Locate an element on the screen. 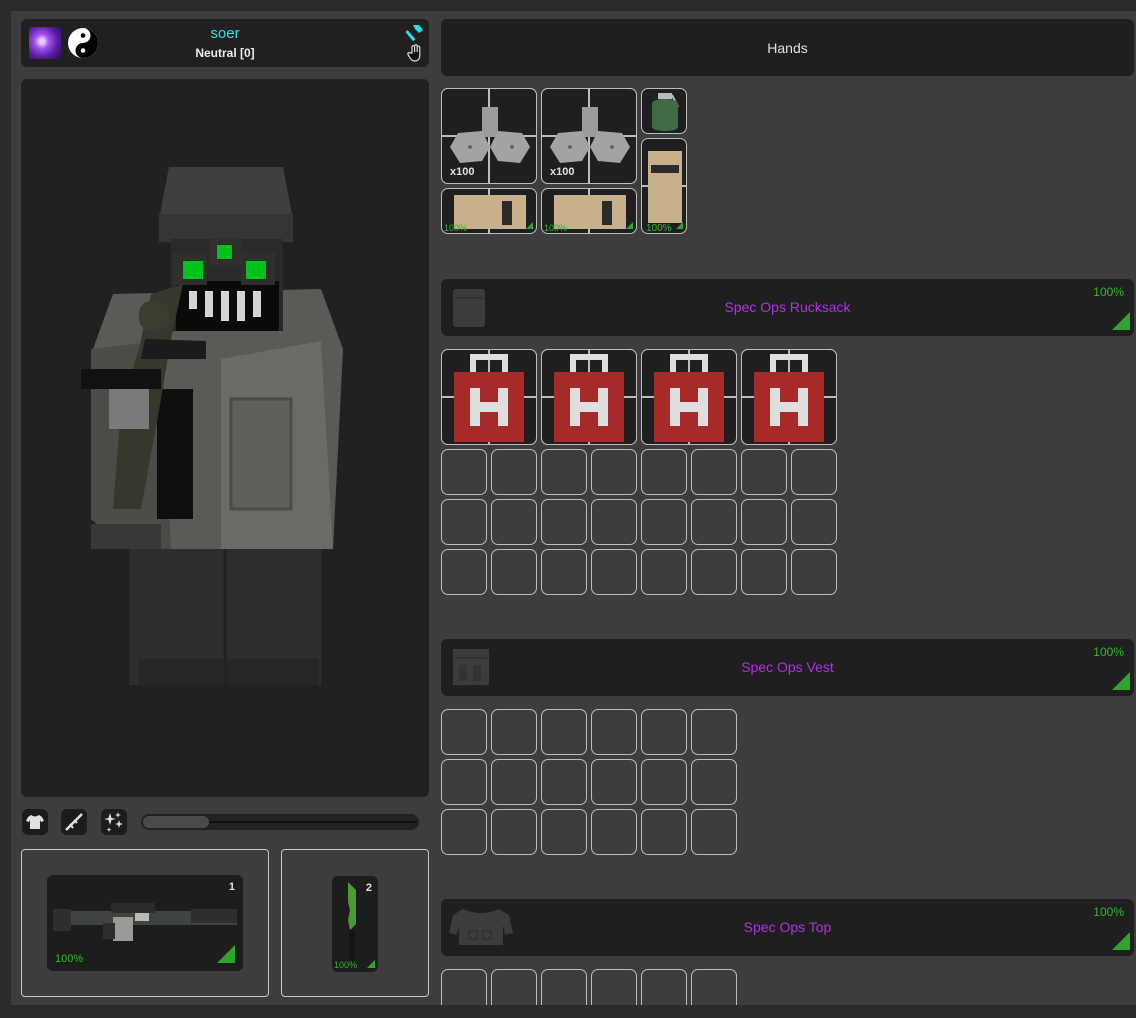  vest-header: Spec Ops Vest 100% is located at coordinates (787, 667).